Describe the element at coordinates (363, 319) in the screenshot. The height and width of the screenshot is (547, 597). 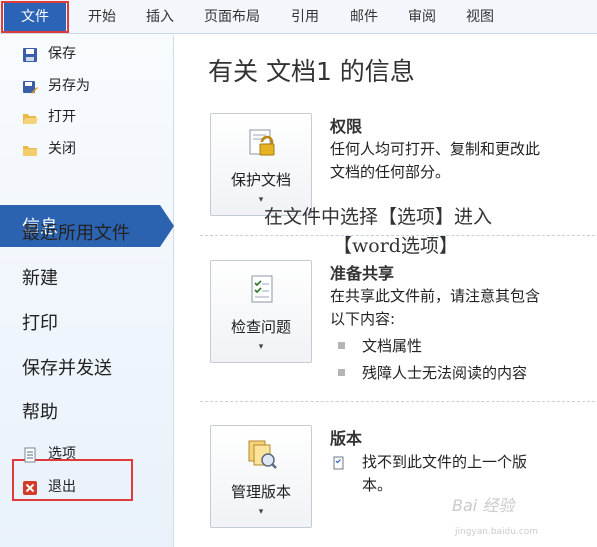
I see `prepare-text-2: 以下内容:` at that location.